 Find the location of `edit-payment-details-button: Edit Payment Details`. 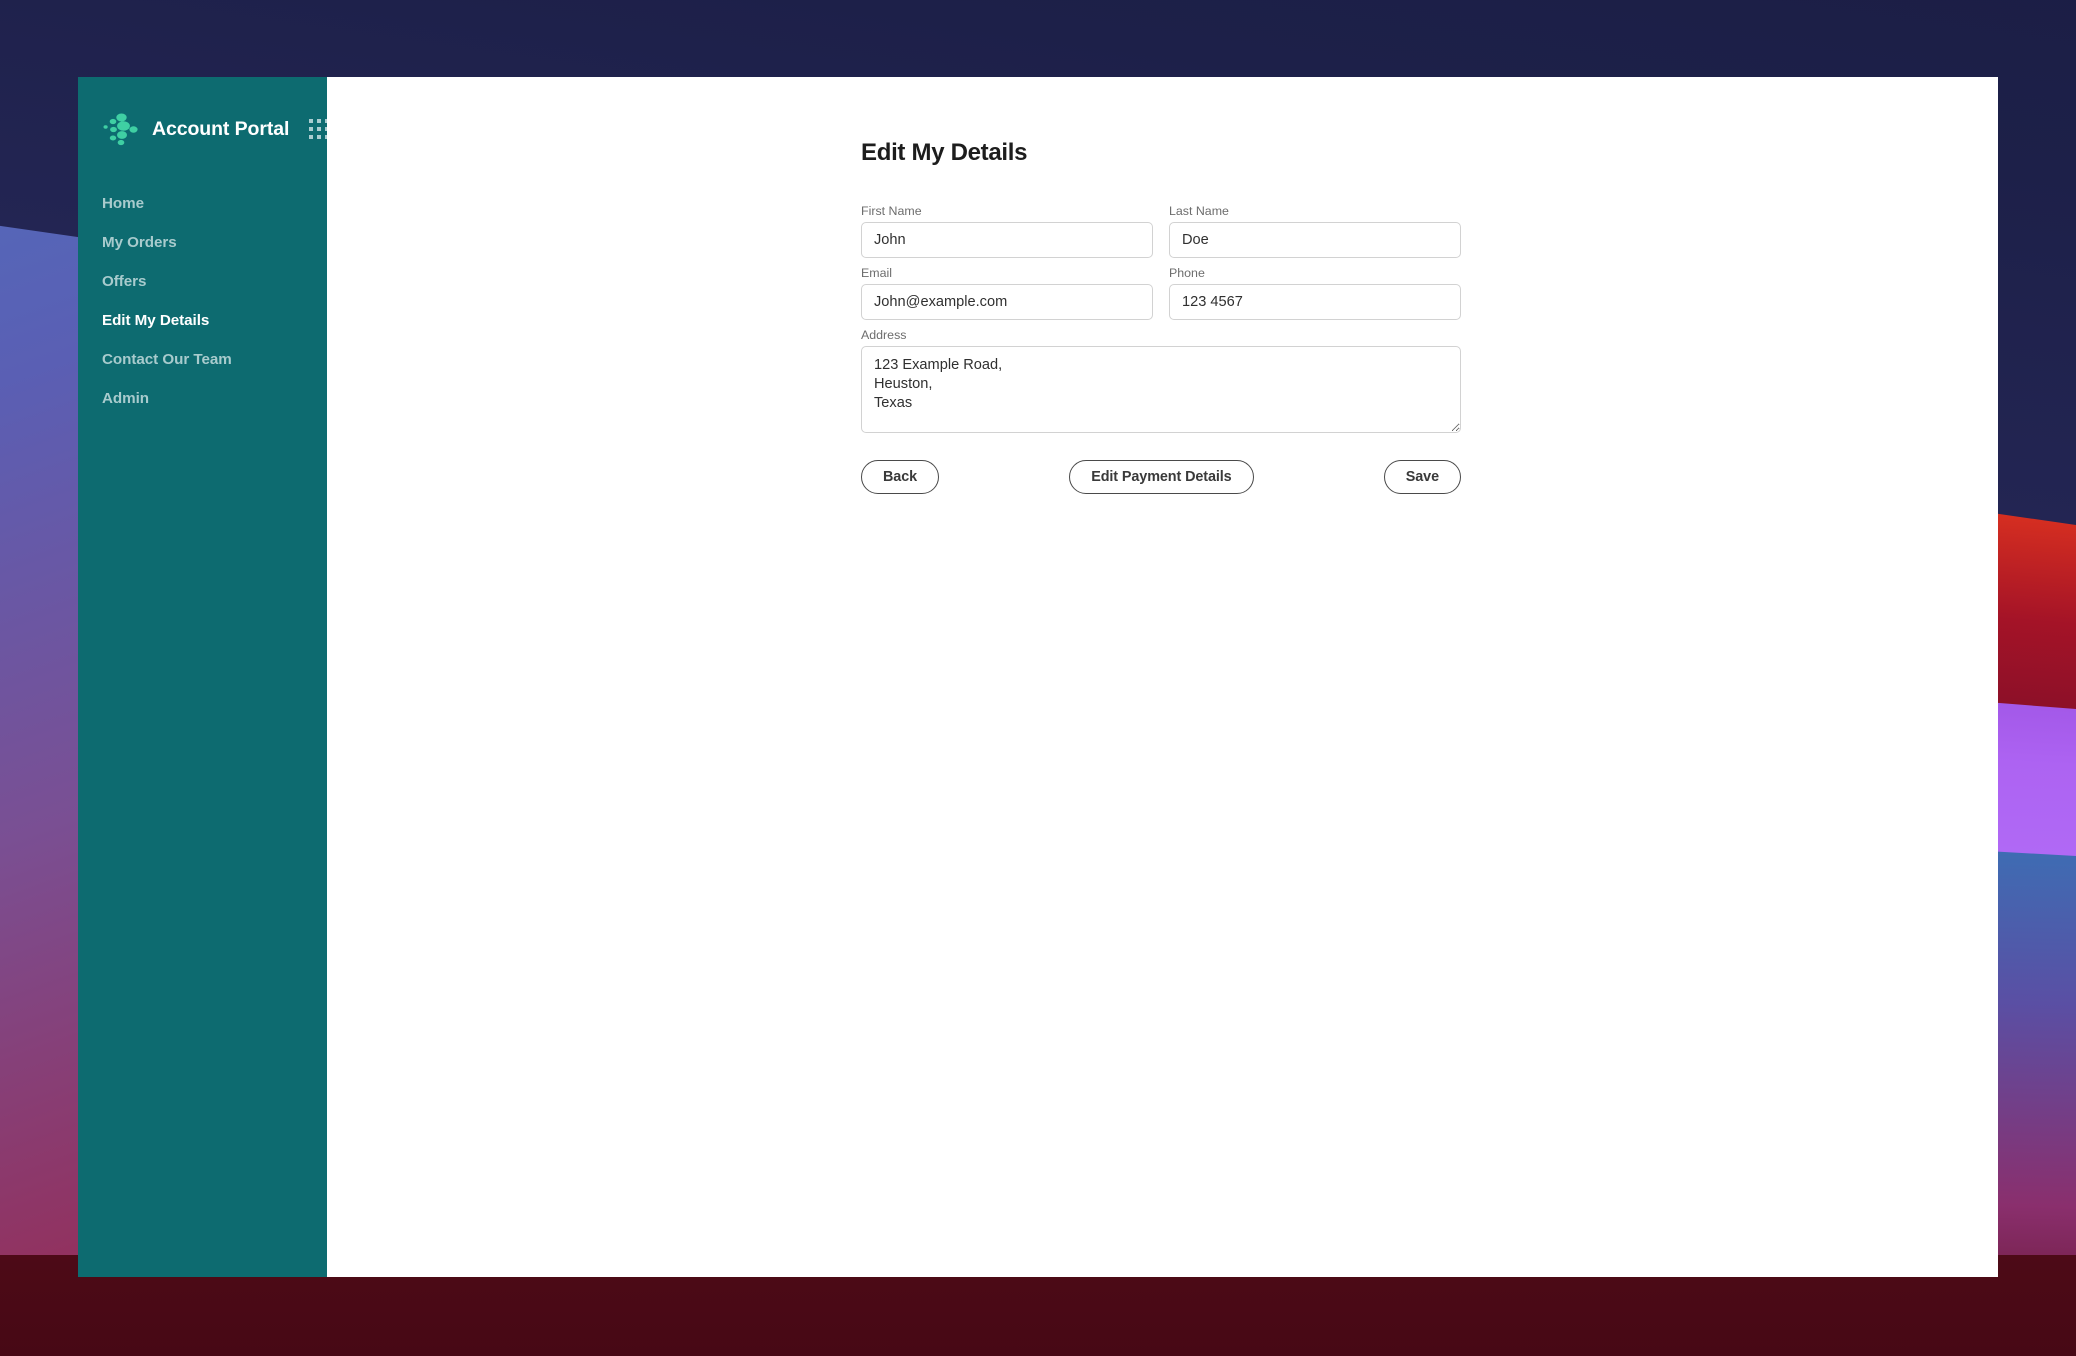

edit-payment-details-button: Edit Payment Details is located at coordinates (1161, 477).